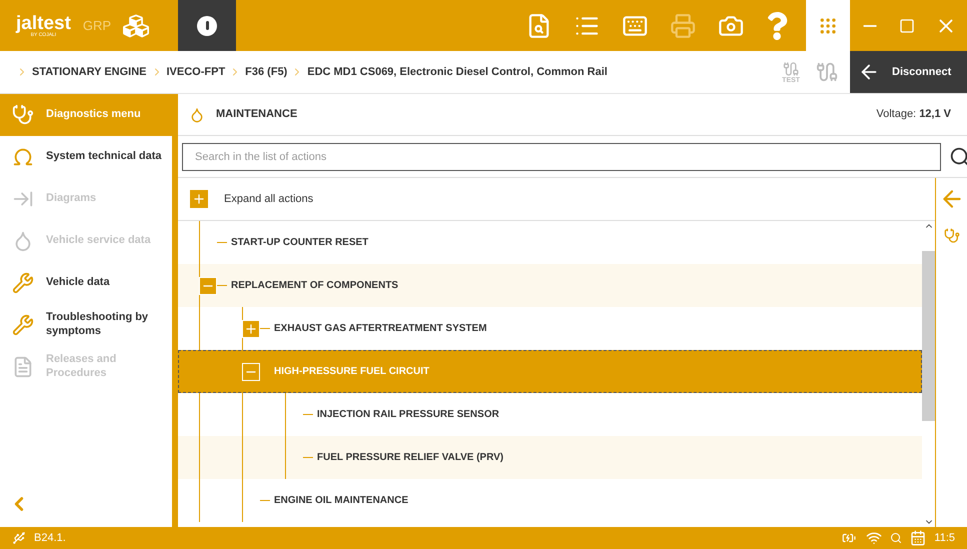 This screenshot has width=967, height=549. Describe the element at coordinates (777, 26) in the screenshot. I see `help-icon` at that location.